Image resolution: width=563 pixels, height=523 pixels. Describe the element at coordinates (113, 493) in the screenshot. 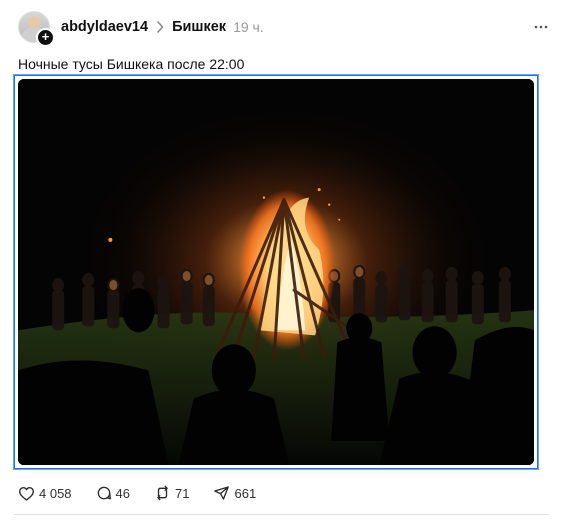

I see `reply-button: 46` at that location.